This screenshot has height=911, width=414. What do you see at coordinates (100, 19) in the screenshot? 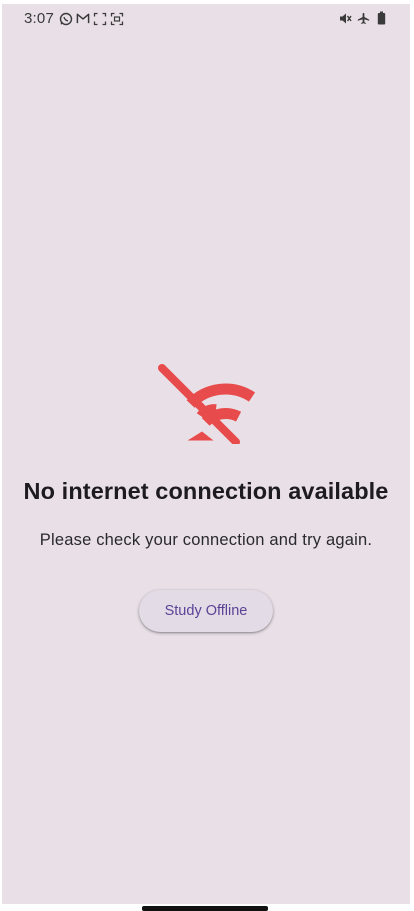
I see `screenshot-frame-icon` at bounding box center [100, 19].